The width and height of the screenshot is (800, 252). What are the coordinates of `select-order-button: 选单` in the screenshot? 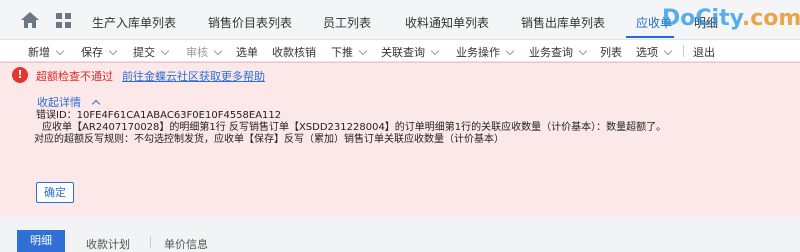 It's located at (247, 52).